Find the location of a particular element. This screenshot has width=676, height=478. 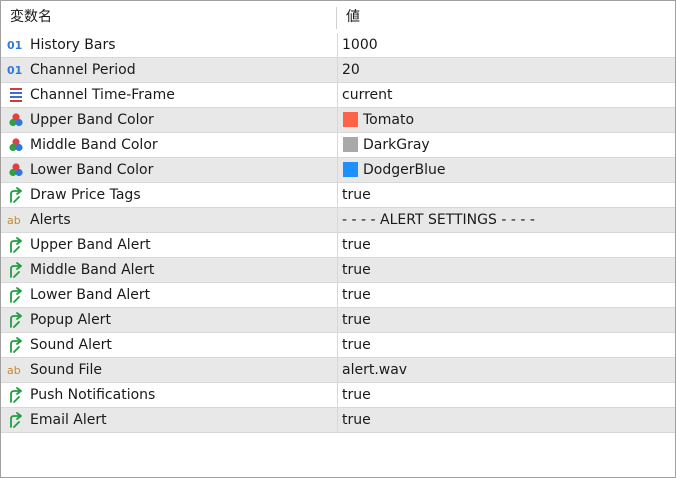

parameter-value: 1000 is located at coordinates (360, 45).